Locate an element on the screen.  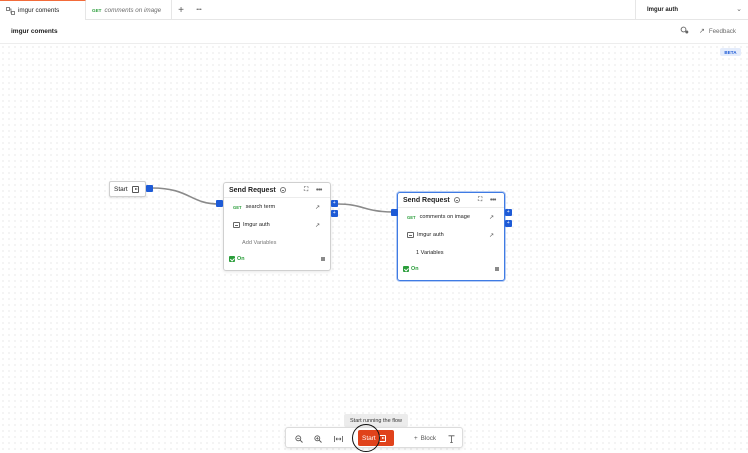
zoom-out-icon is located at coordinates (299, 438).